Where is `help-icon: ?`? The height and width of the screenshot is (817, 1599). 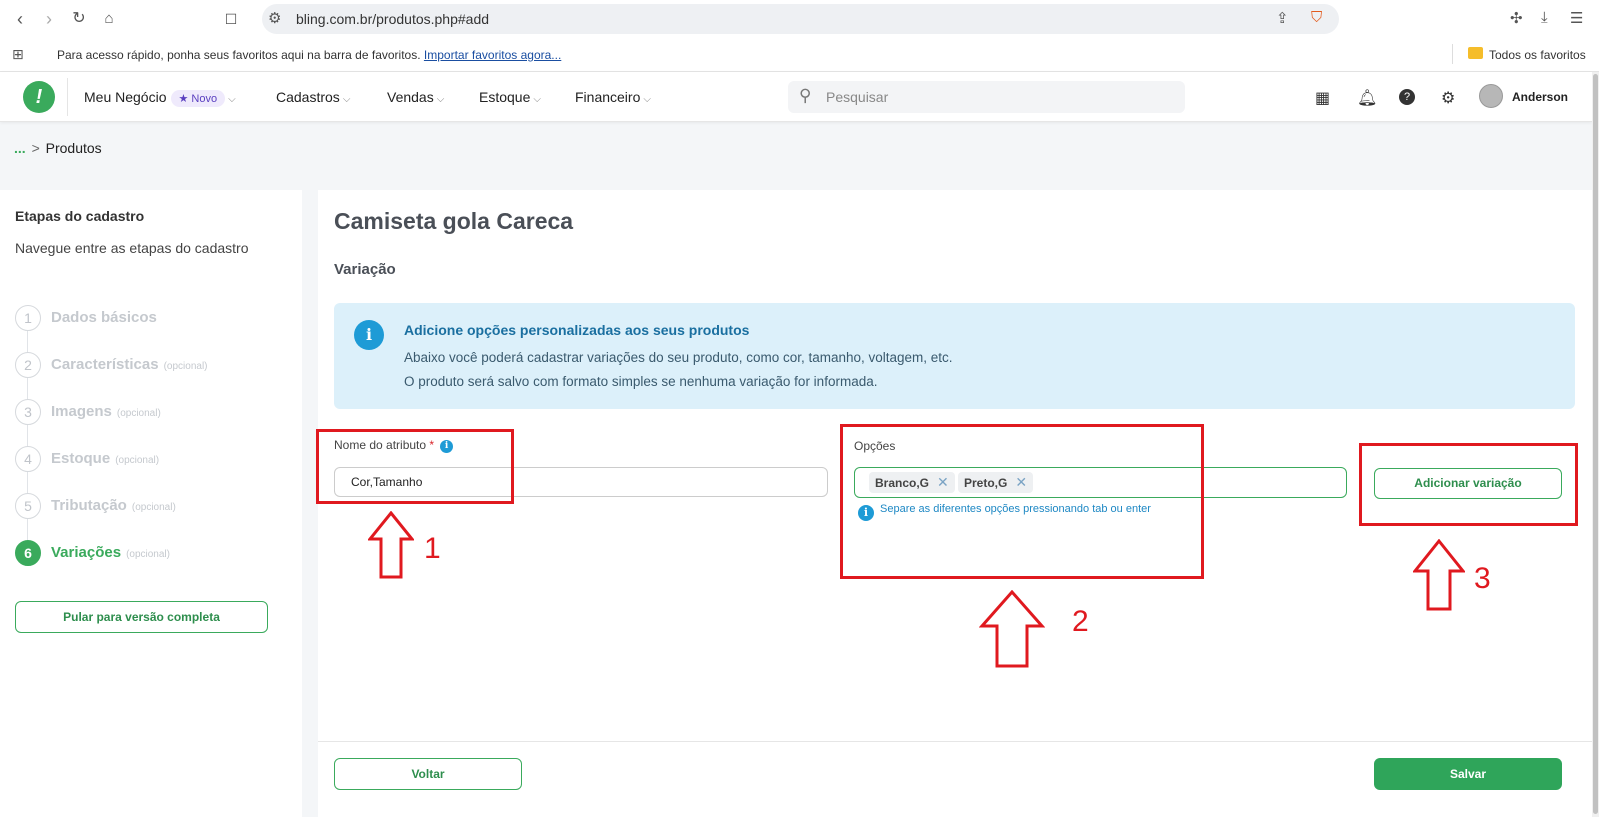 help-icon: ? is located at coordinates (1407, 97).